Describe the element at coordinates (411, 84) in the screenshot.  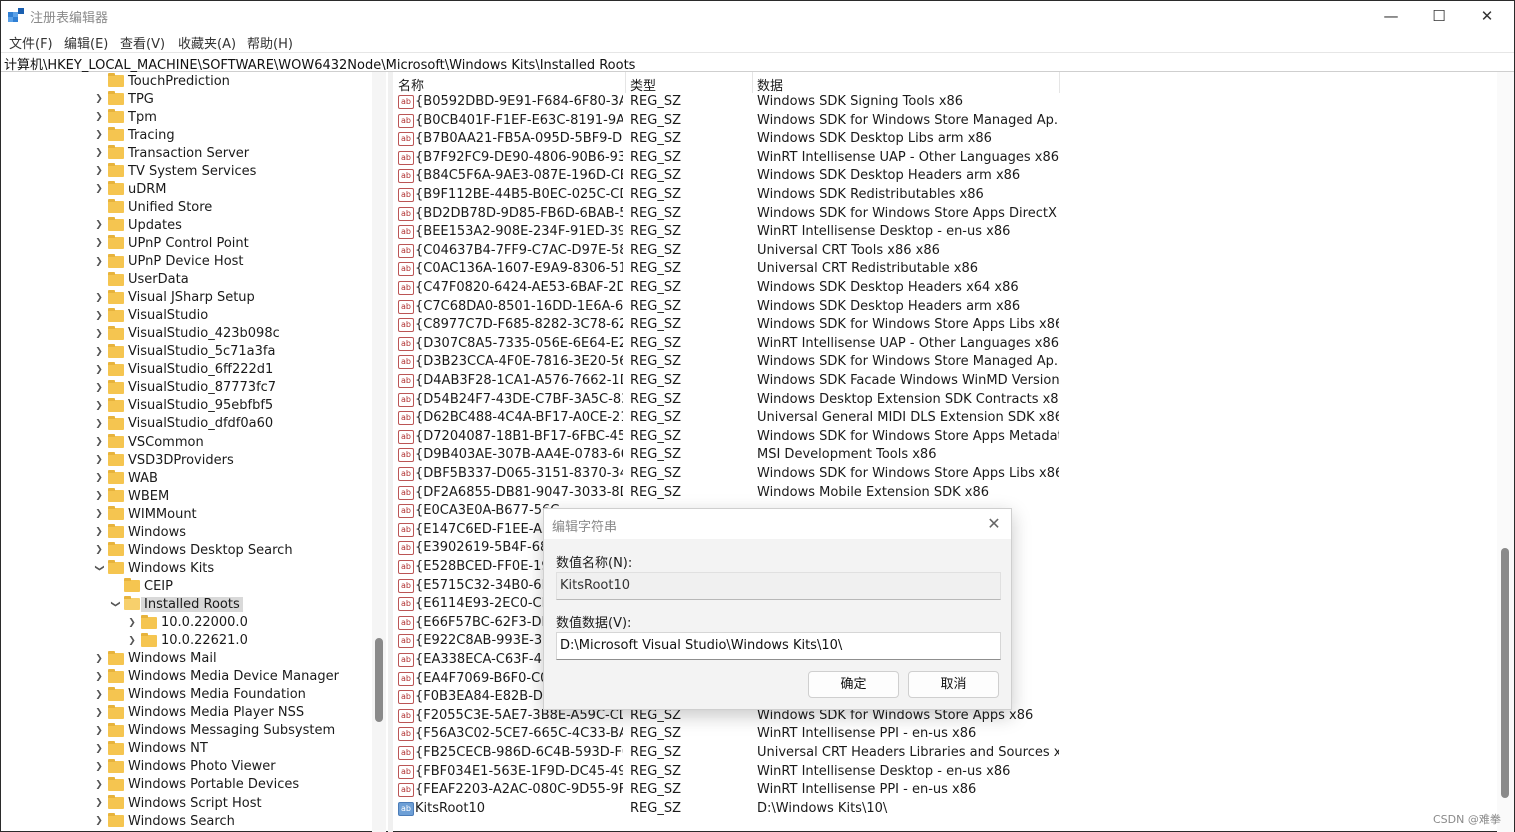
I see `column-header-name: 名称` at that location.